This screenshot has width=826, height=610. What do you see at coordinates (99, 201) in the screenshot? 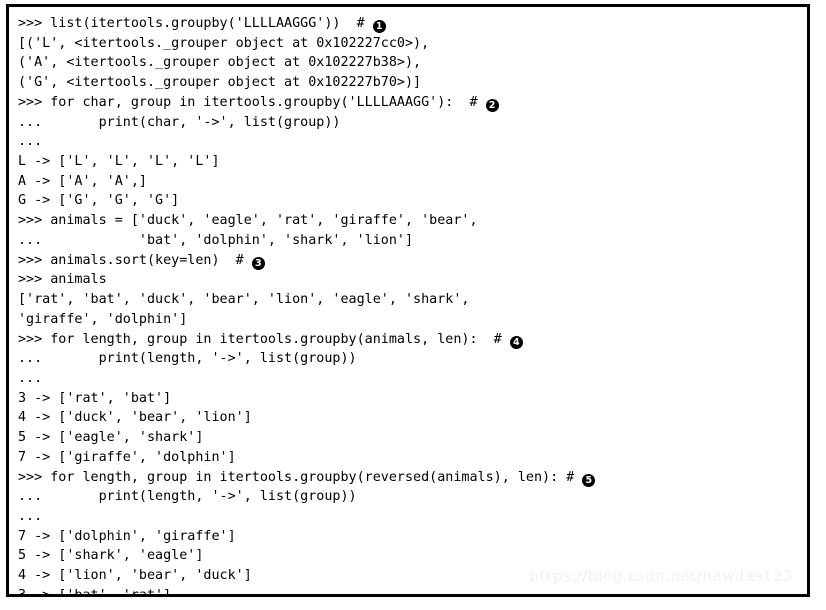
I see `code-line-text: G -> ['G', 'G', 'G']` at bounding box center [99, 201].